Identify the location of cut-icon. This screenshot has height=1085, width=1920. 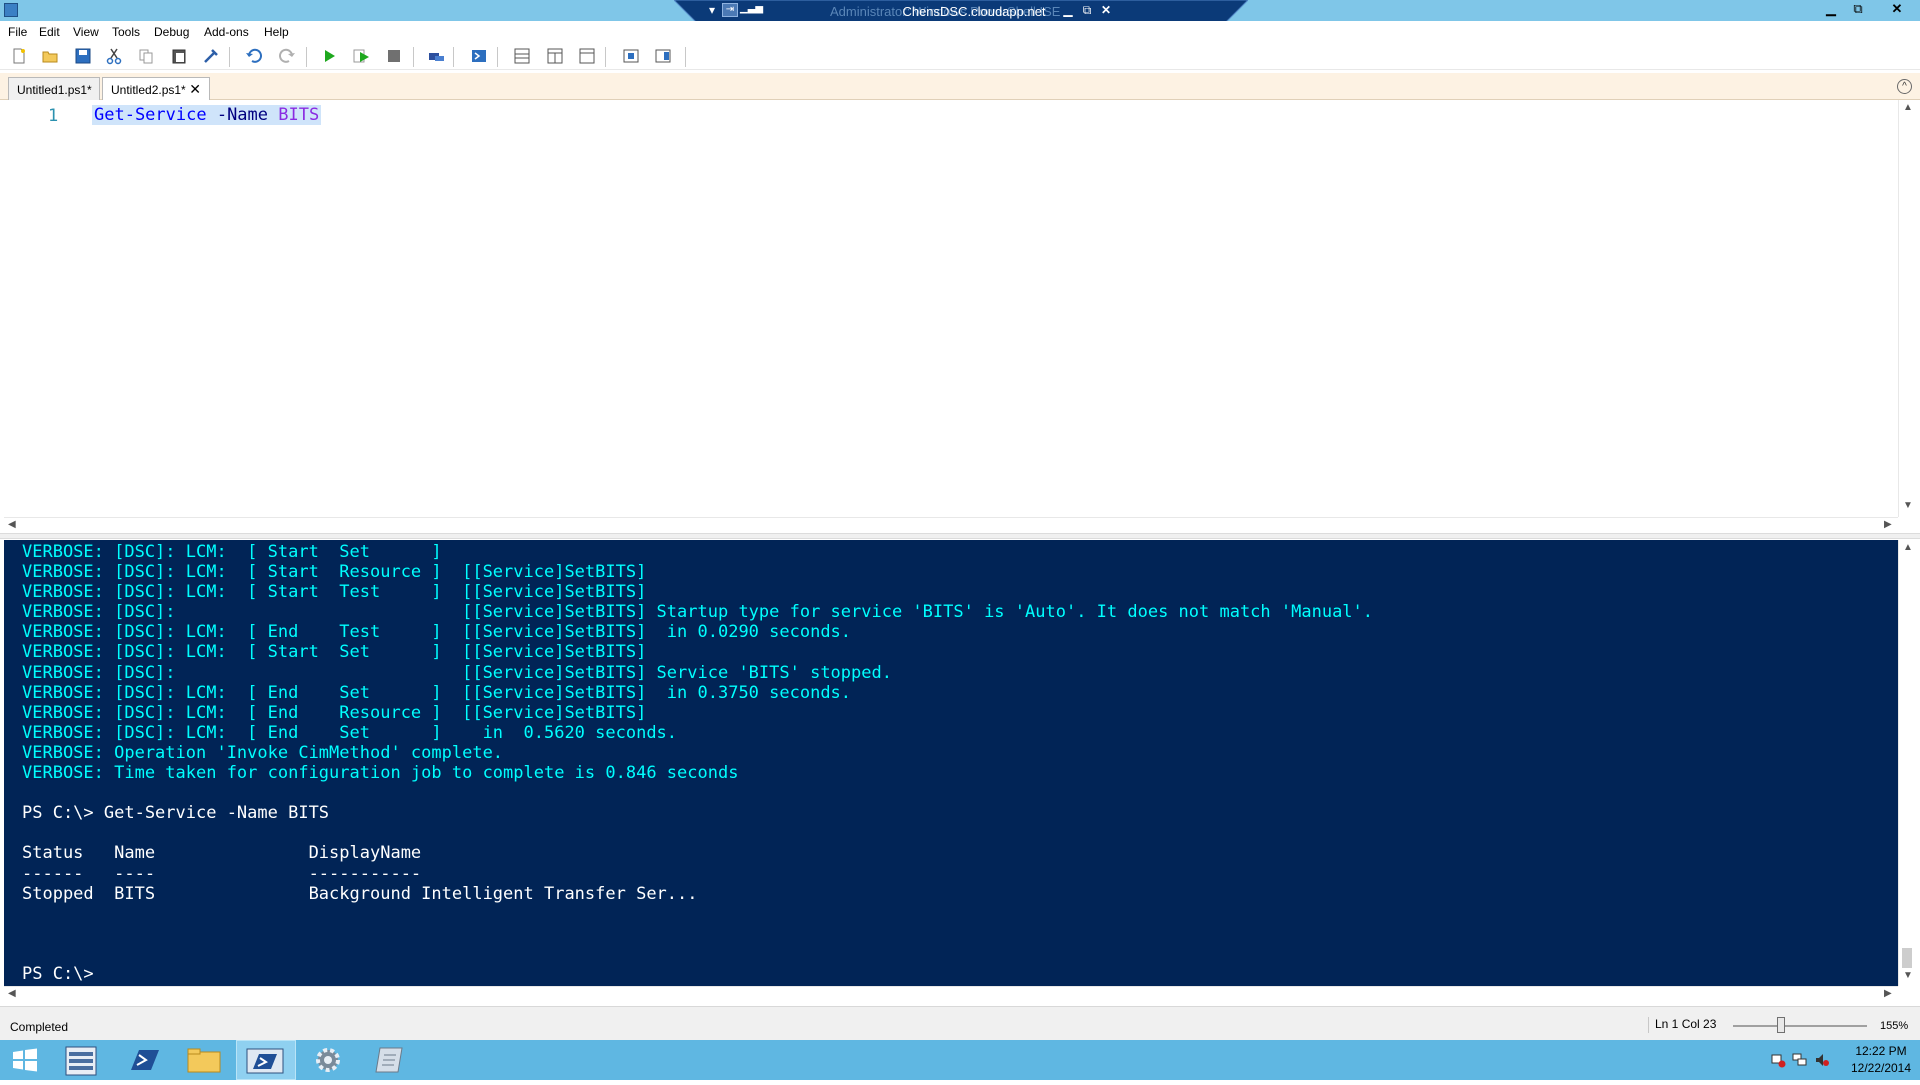
(114, 56).